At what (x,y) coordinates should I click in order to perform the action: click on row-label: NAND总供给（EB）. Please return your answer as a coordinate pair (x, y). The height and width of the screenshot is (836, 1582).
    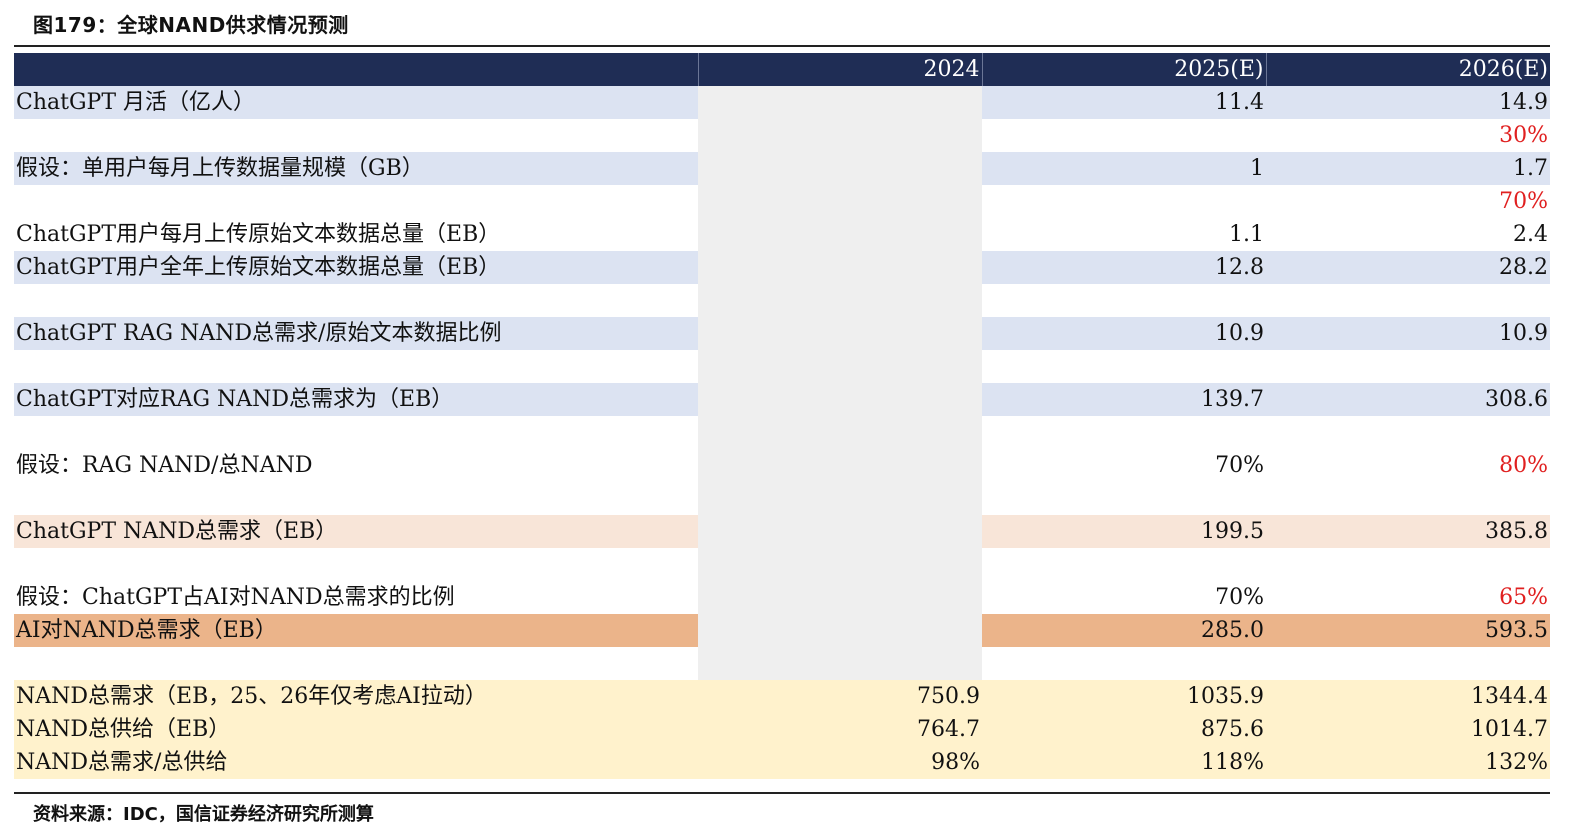
    Looking at the image, I should click on (356, 729).